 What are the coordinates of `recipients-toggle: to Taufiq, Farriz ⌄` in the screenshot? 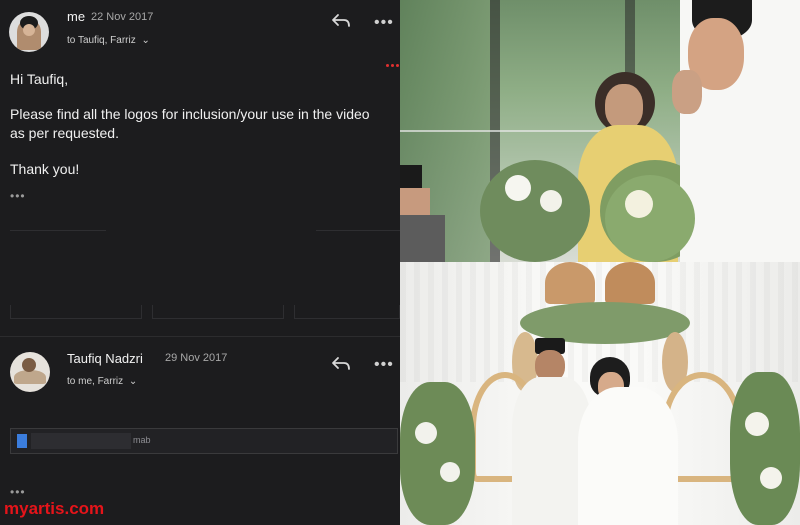 It's located at (108, 40).